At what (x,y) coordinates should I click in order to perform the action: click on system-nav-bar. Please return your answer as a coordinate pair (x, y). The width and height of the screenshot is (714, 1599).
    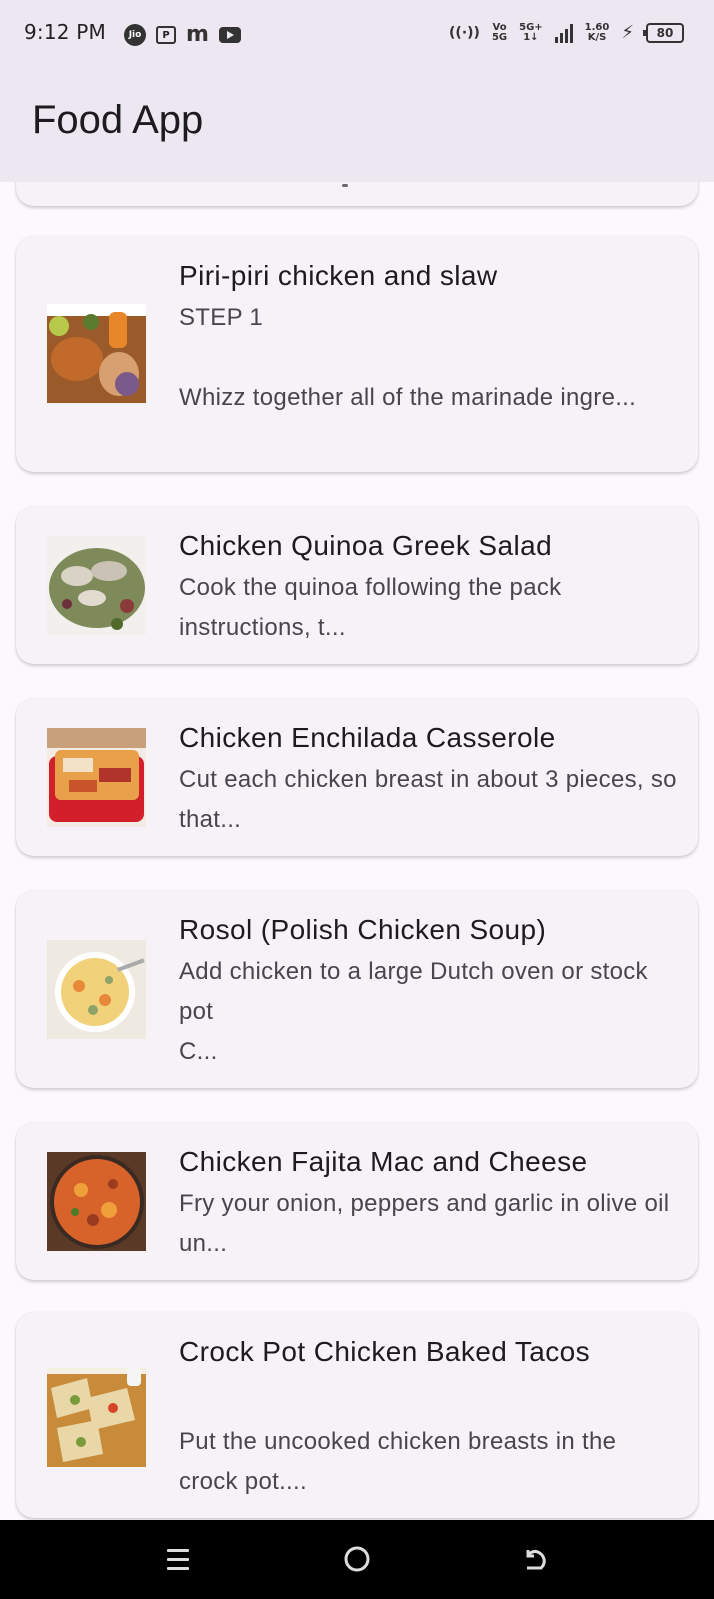
    Looking at the image, I should click on (357, 1559).